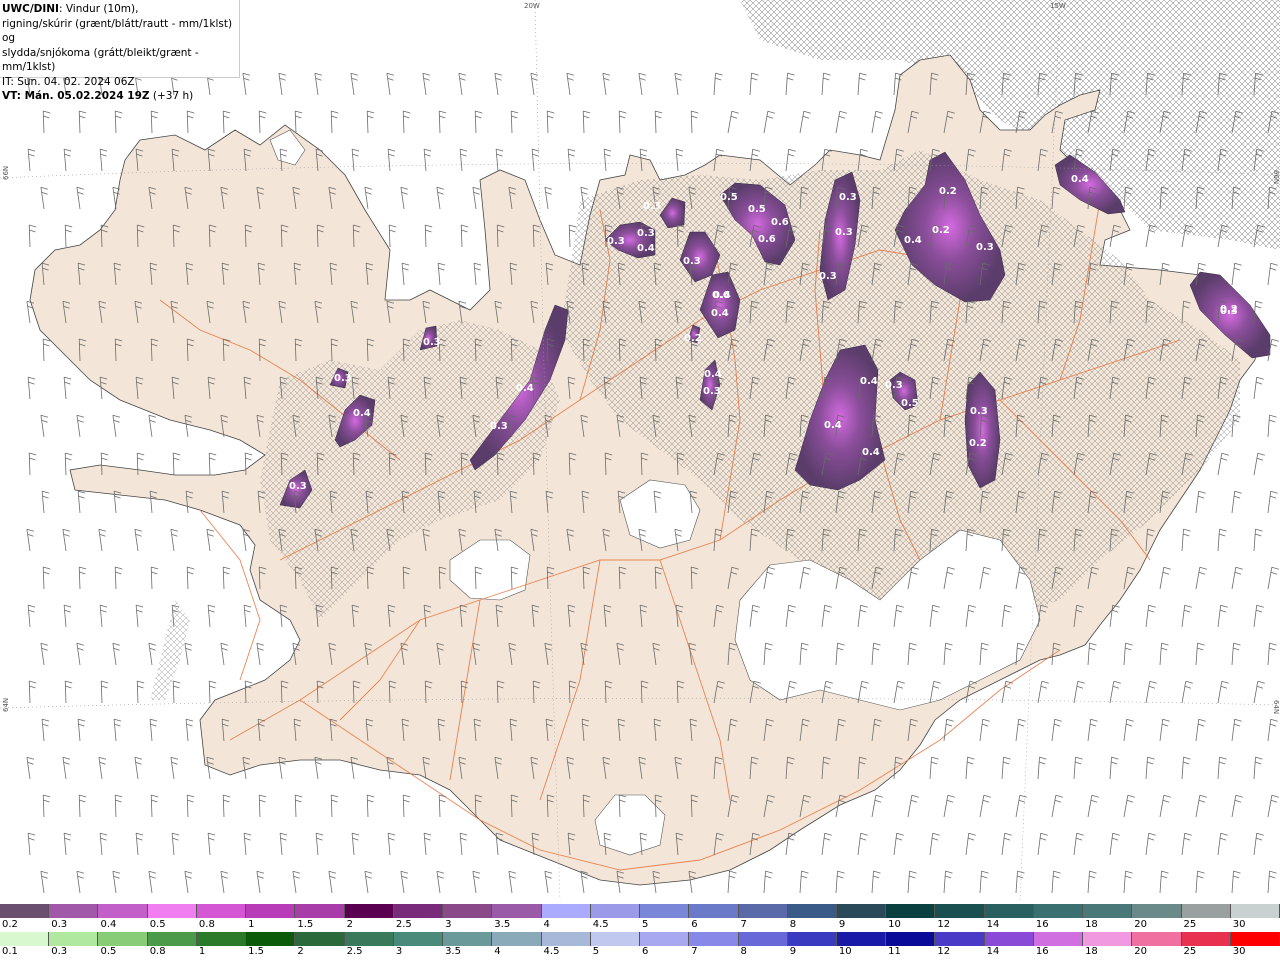 This screenshot has height=960, width=1280. What do you see at coordinates (171, 96) in the screenshot?
I see `forecast-hours: (+37 h)` at bounding box center [171, 96].